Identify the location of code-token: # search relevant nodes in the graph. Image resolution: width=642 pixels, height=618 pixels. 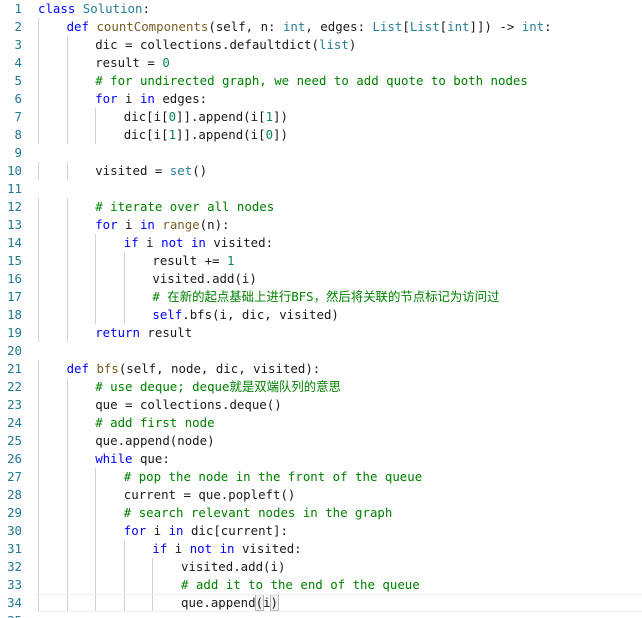
(258, 512).